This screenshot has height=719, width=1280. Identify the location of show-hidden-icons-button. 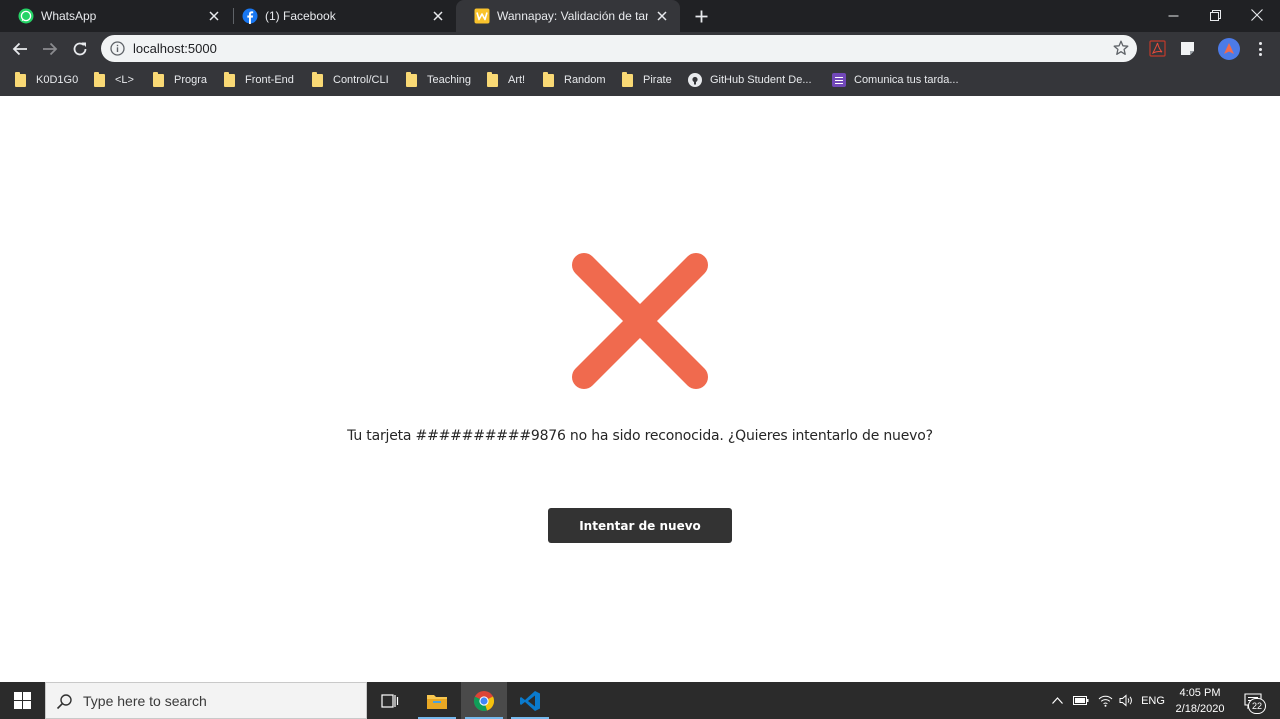
(1057, 700).